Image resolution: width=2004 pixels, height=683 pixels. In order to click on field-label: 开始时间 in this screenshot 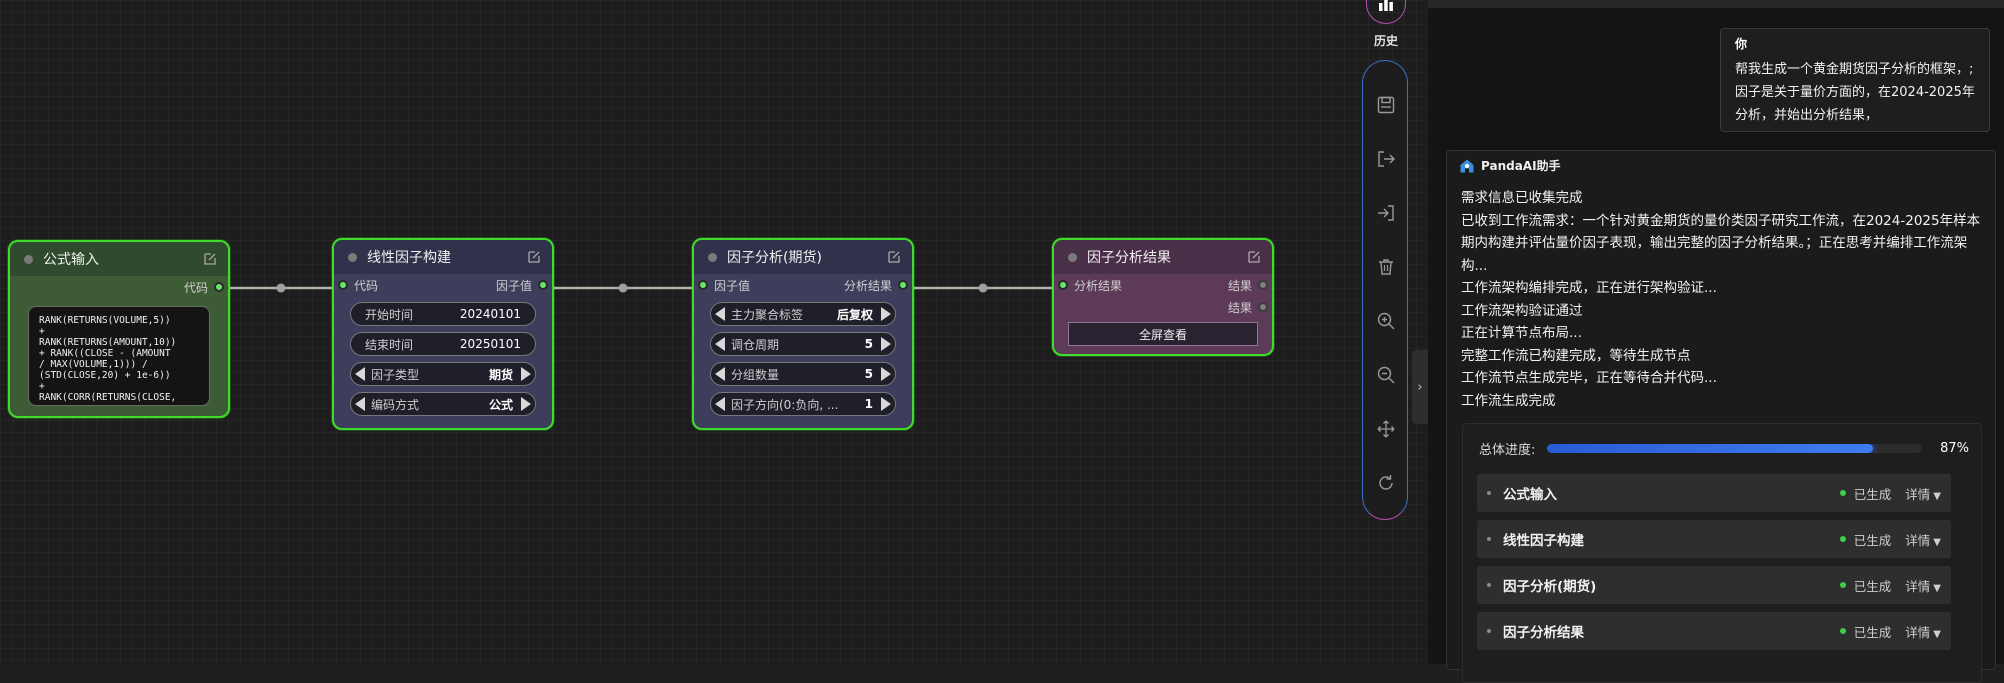, I will do `click(389, 314)`.